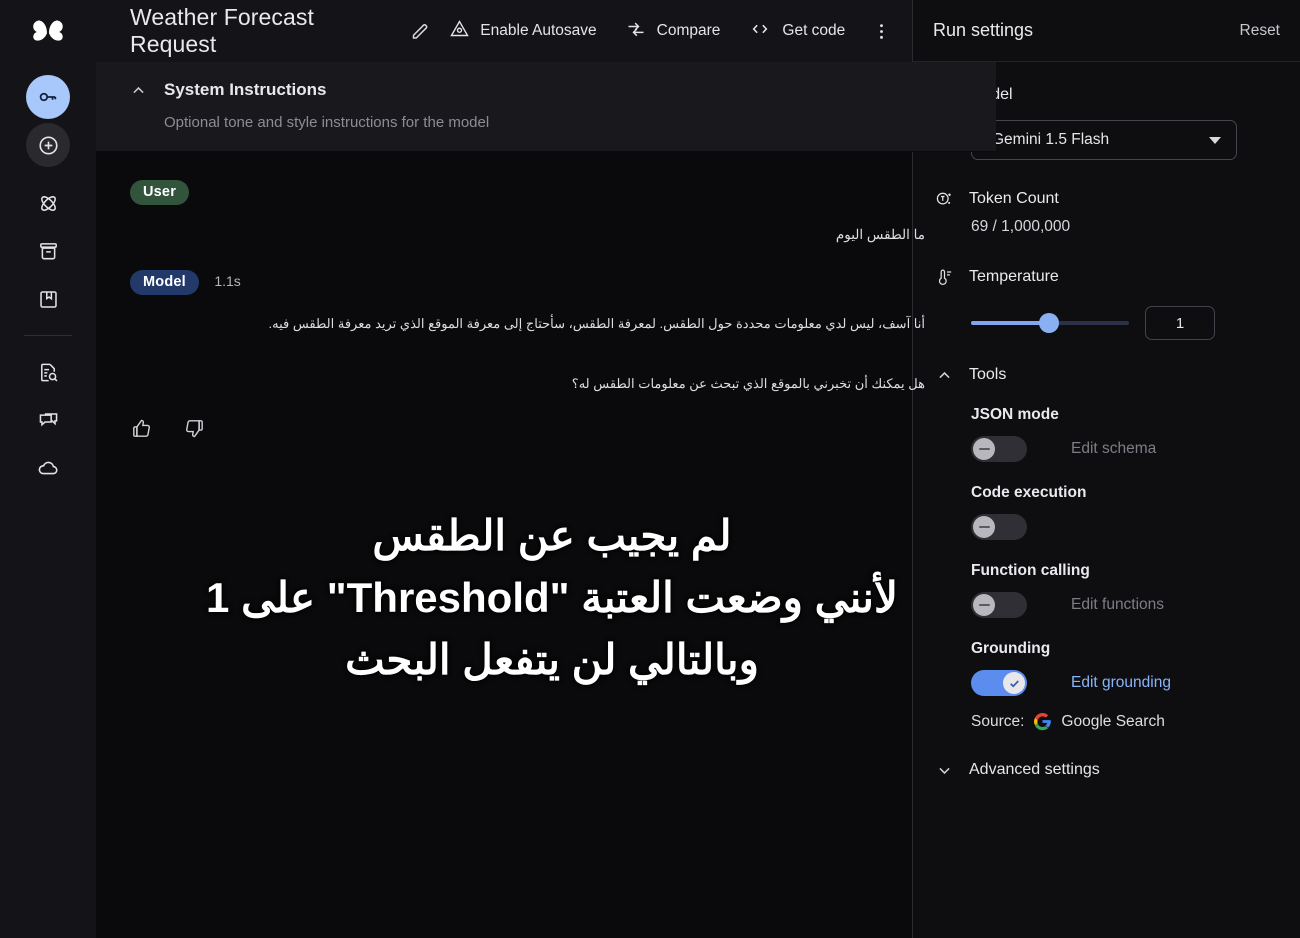  Describe the element at coordinates (527, 214) in the screenshot. I see `chat-turn-user: User ما الطقس اليوم` at that location.